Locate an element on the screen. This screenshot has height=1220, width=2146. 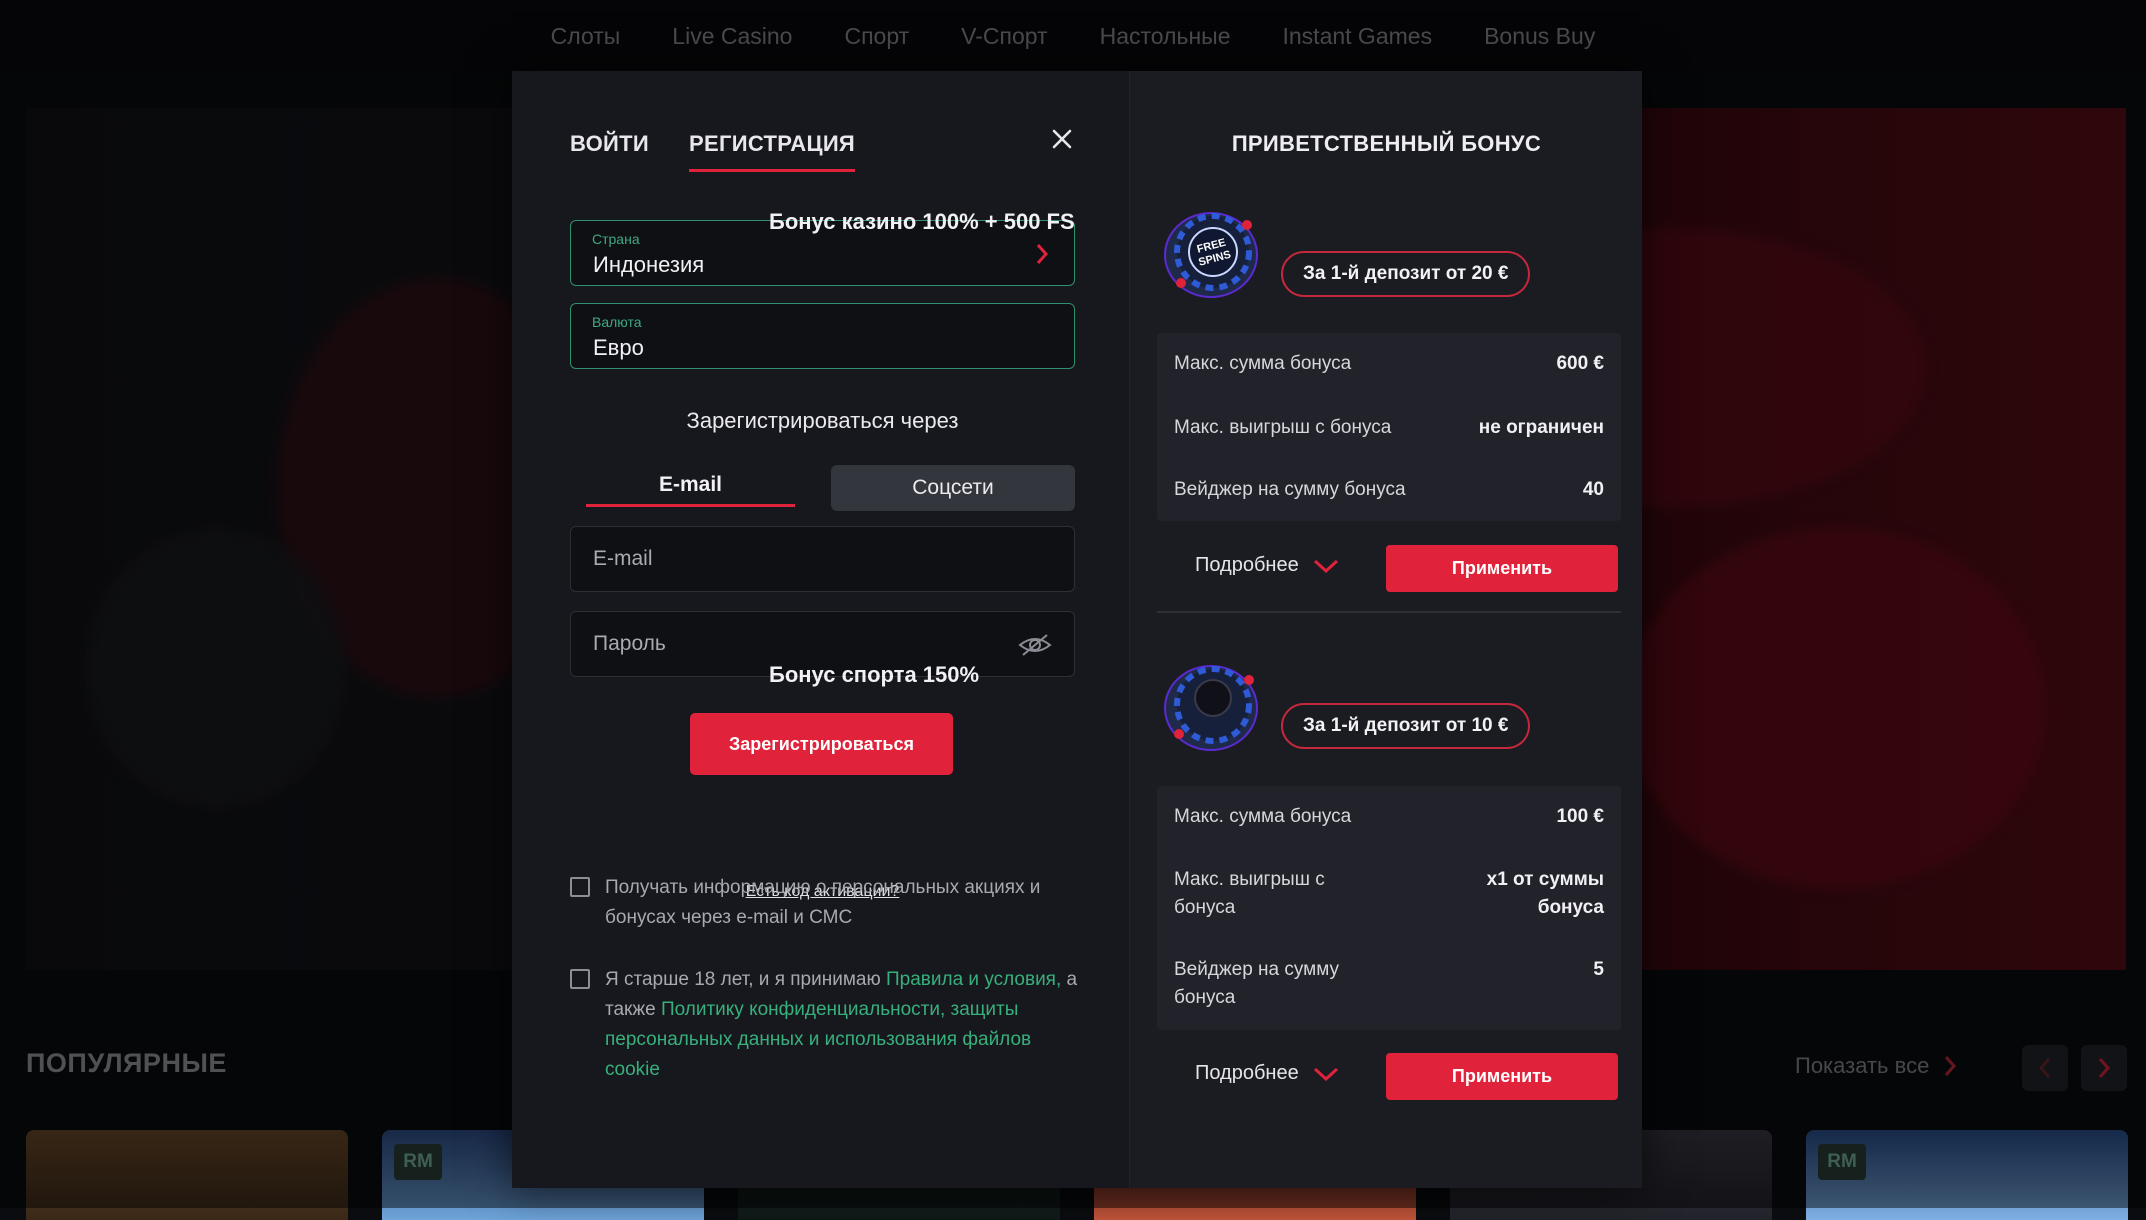
detail-value: 5 is located at coordinates (1598, 969).